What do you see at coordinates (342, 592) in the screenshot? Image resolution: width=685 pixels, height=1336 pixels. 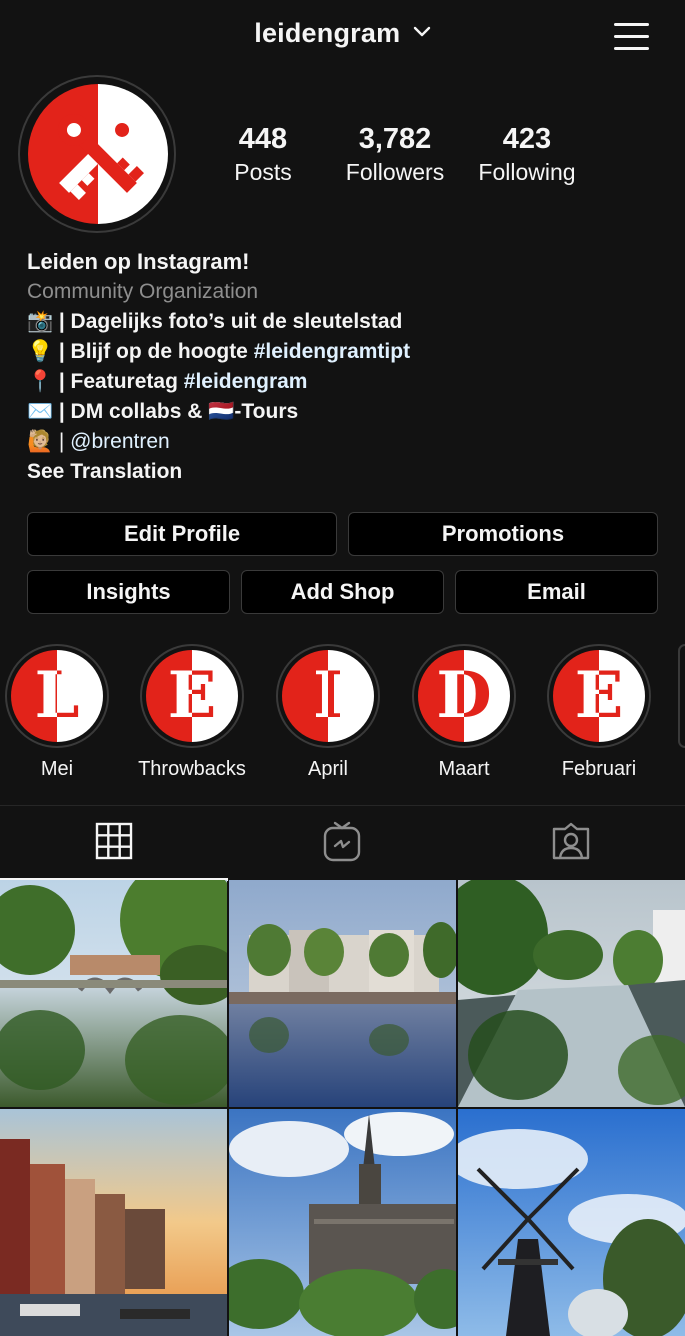 I see `add-shop-button: Add Shop` at bounding box center [342, 592].